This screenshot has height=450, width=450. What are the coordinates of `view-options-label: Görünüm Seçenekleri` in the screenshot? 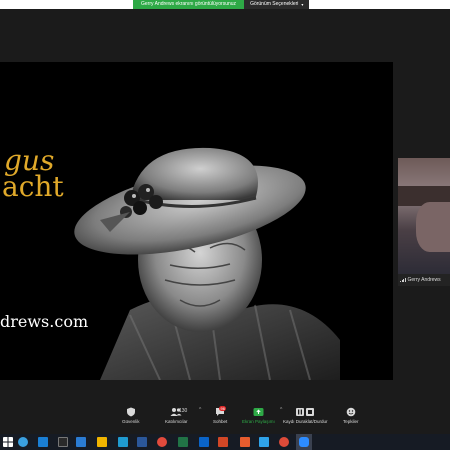 It's located at (274, 4).